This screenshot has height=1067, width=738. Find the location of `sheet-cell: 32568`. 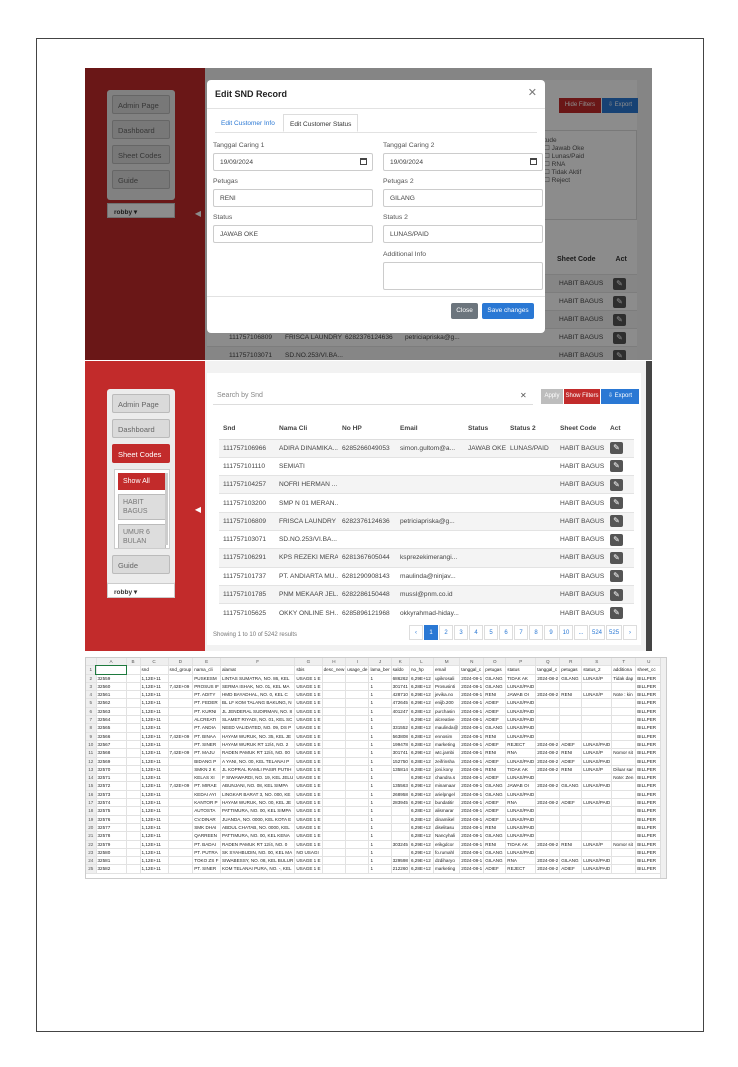

sheet-cell: 32568 is located at coordinates (111, 753).